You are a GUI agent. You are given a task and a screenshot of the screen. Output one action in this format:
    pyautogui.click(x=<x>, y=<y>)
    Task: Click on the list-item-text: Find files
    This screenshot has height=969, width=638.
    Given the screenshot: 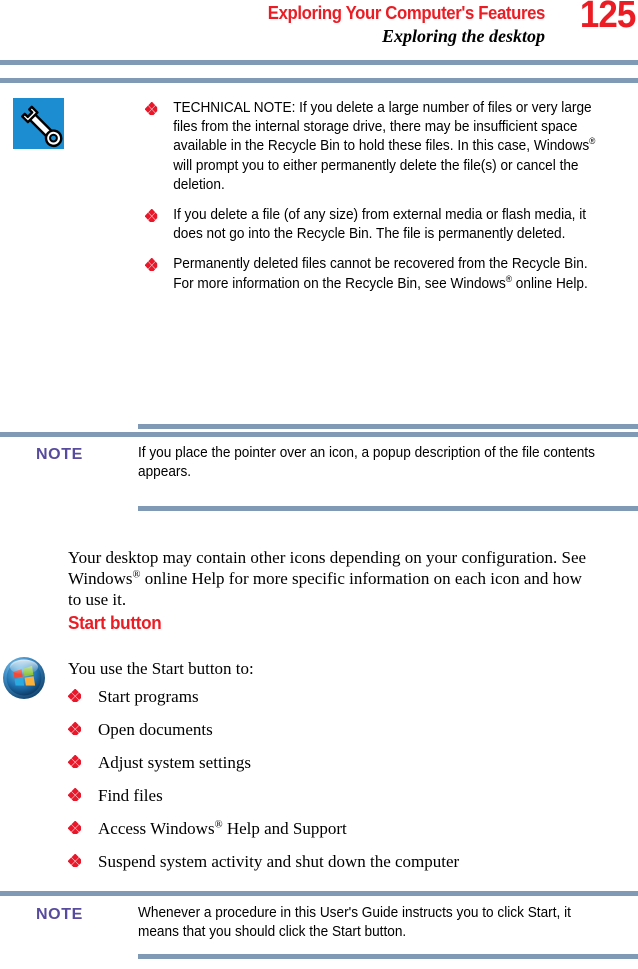 What is the action you would take?
    pyautogui.click(x=130, y=795)
    